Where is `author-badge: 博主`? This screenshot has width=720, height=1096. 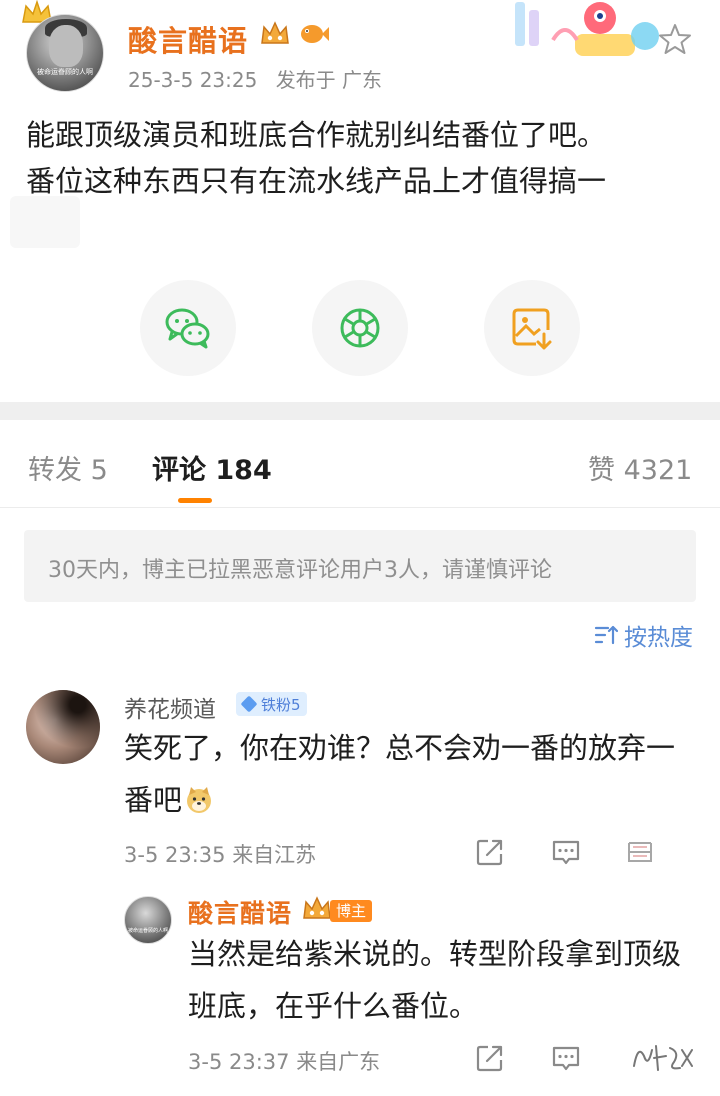 author-badge: 博主 is located at coordinates (351, 911).